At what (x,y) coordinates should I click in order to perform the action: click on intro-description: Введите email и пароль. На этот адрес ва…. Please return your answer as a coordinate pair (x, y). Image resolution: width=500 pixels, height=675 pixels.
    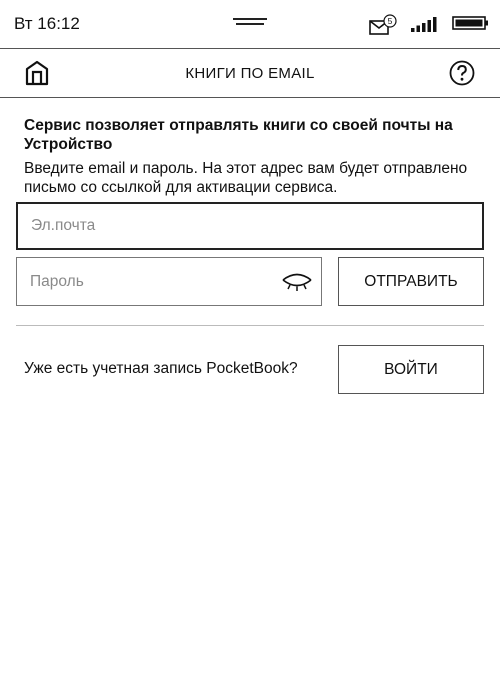
    Looking at the image, I should click on (246, 178).